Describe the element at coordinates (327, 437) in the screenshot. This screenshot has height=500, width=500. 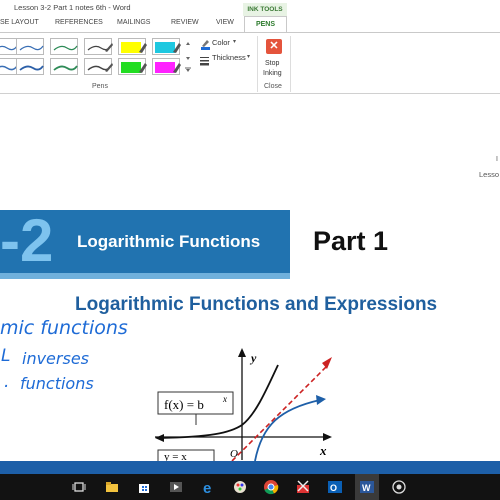
I see `x-axis-arrow` at that location.